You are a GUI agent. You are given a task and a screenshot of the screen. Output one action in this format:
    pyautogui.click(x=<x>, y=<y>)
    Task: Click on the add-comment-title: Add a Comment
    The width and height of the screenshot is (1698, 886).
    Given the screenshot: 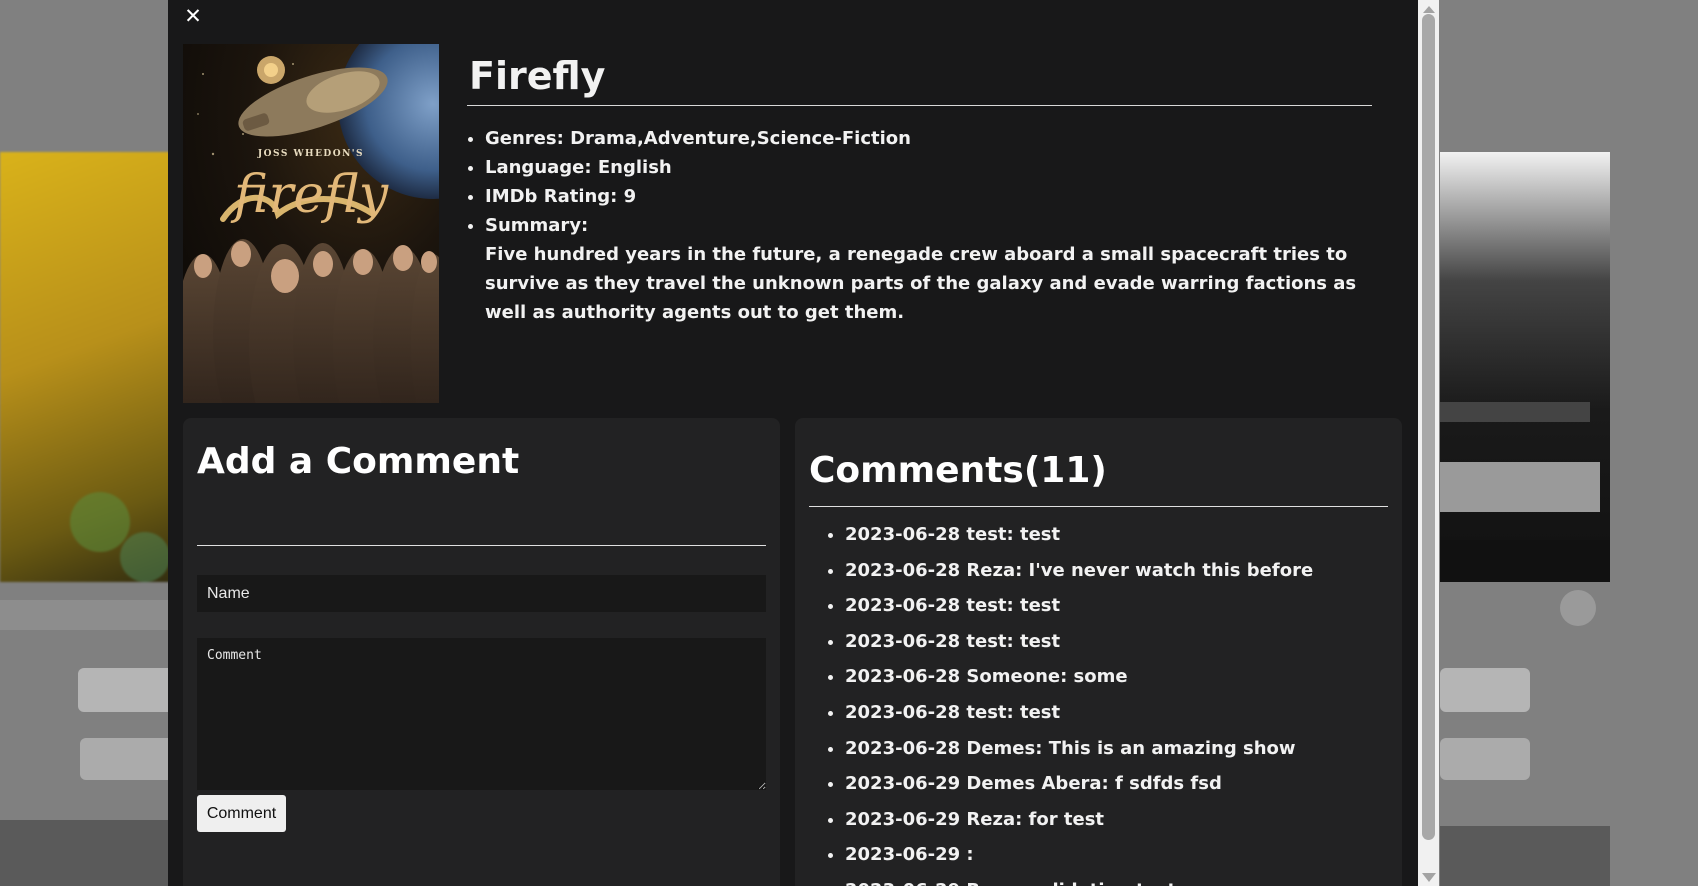 What is the action you would take?
    pyautogui.click(x=481, y=493)
    